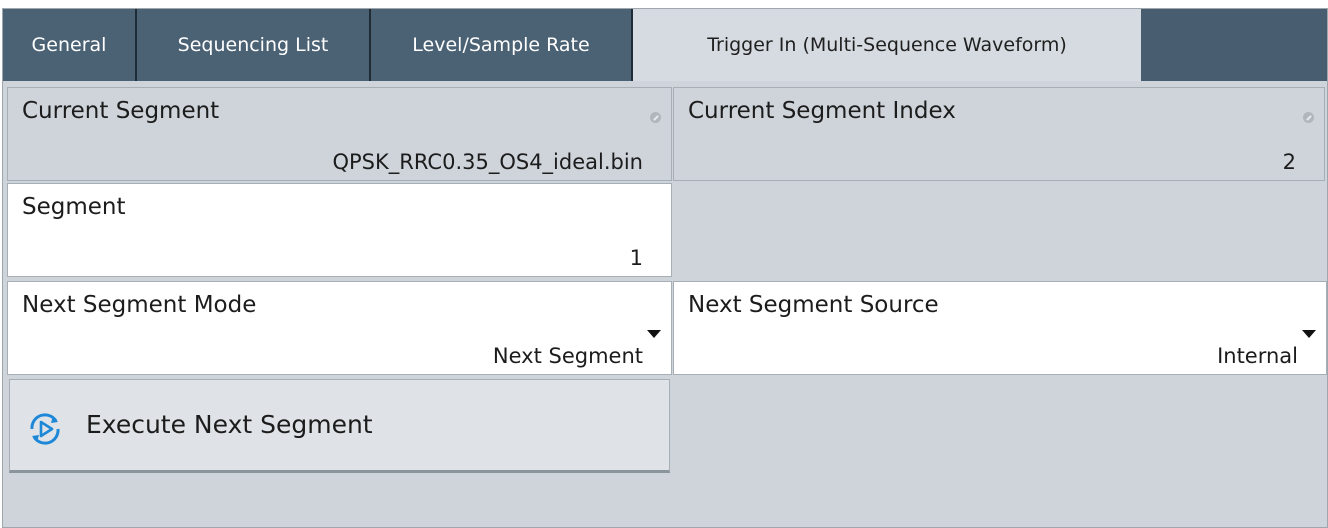 This screenshot has width=1328, height=528. Describe the element at coordinates (568, 356) in the screenshot. I see `next-segment-mode-value: Next Segment` at that location.